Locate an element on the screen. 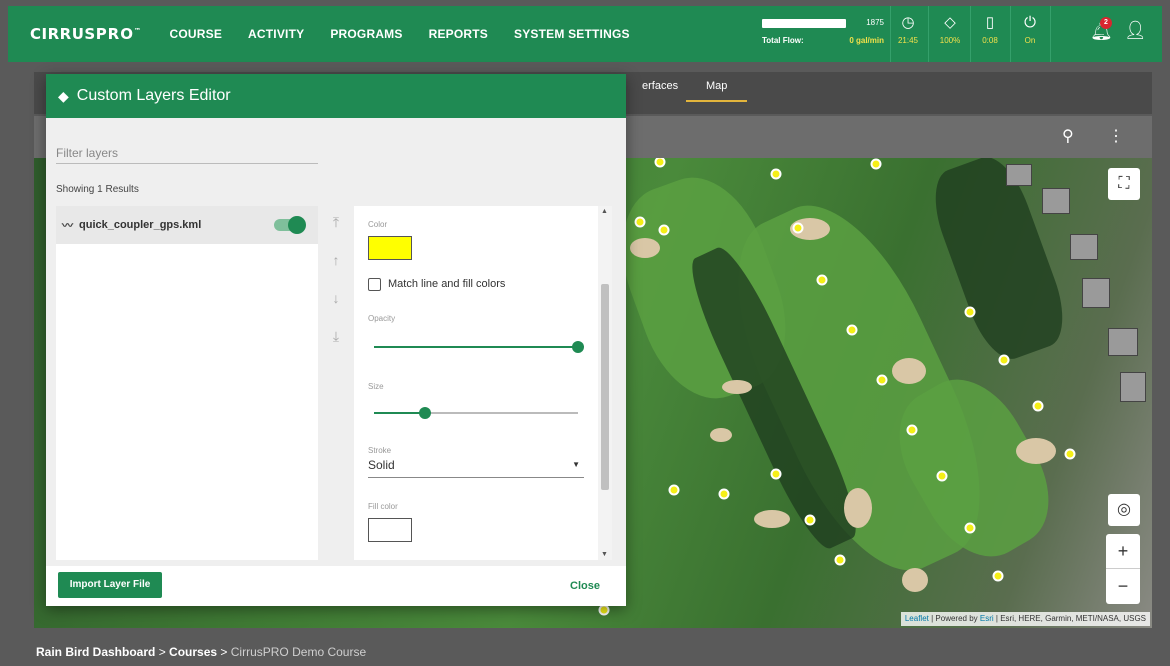  dialog-header: ◆ Custom Layers Editor is located at coordinates (336, 96).